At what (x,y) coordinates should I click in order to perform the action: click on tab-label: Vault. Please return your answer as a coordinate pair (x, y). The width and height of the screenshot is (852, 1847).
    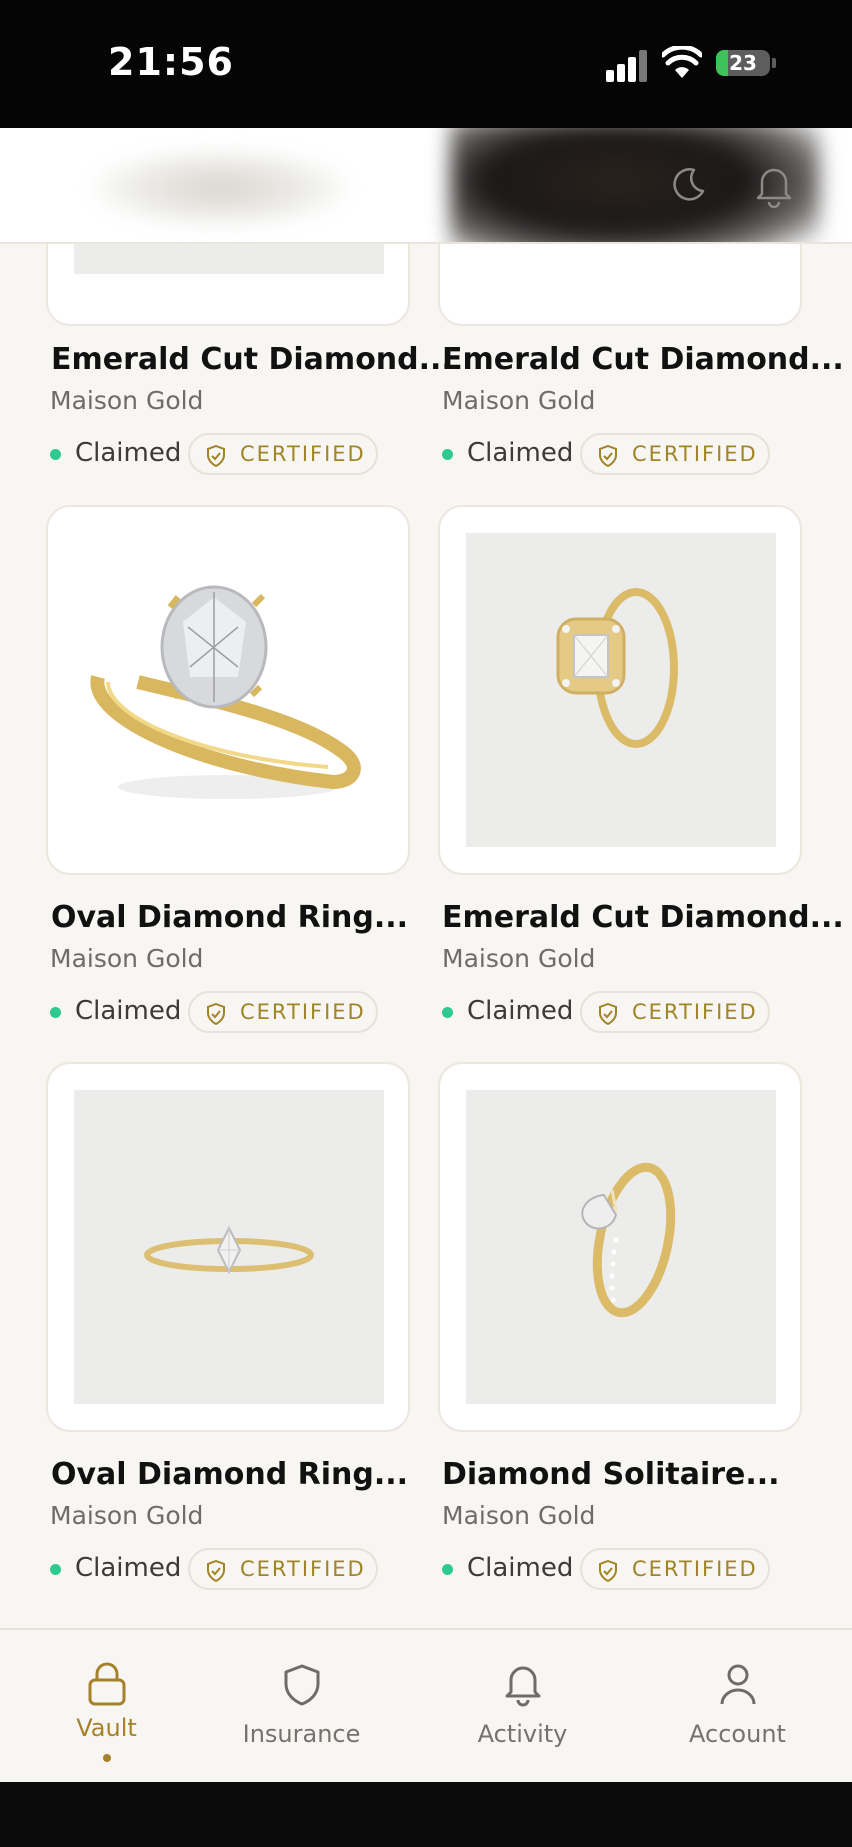
    Looking at the image, I should click on (106, 1728).